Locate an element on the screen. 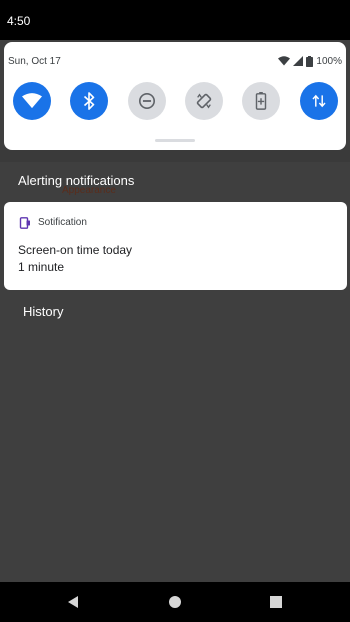 The height and width of the screenshot is (622, 350). auto-rotate-tile is located at coordinates (204, 101).